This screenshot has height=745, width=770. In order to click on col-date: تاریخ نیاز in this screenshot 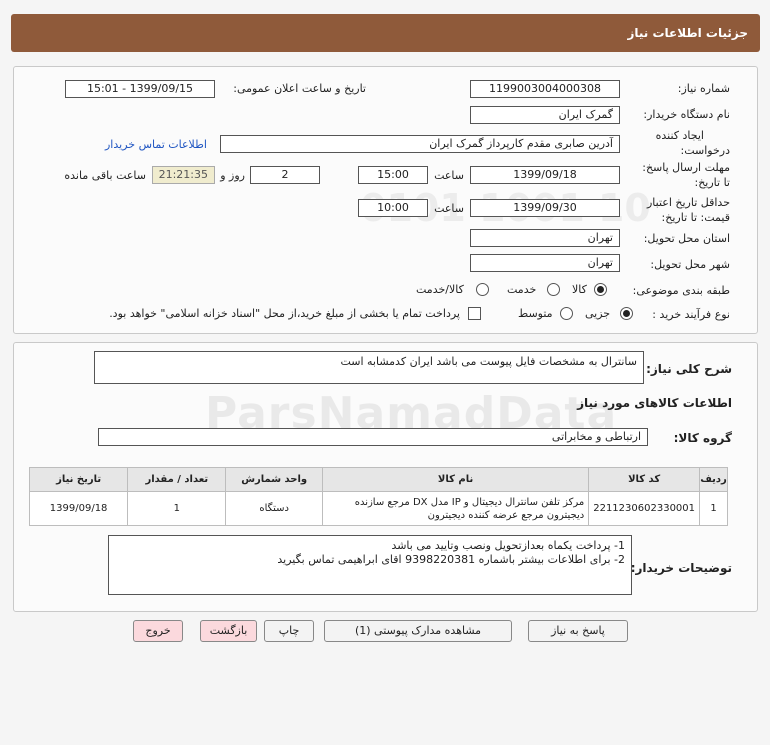, I will do `click(78, 479)`.